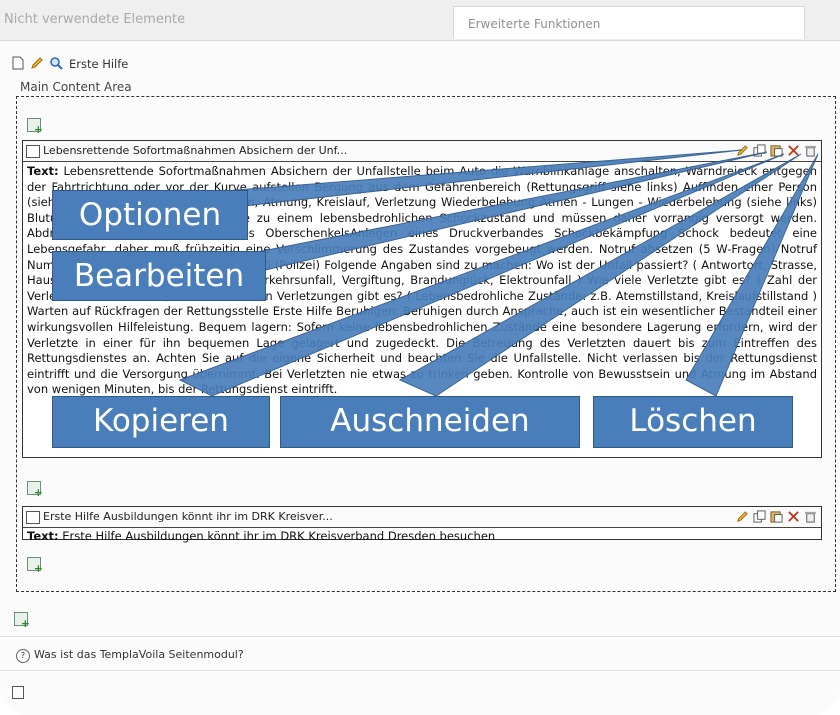 Image resolution: width=840 pixels, height=715 pixels. Describe the element at coordinates (159, 276) in the screenshot. I see `callout-bearbeiten: Bearbeiten` at that location.